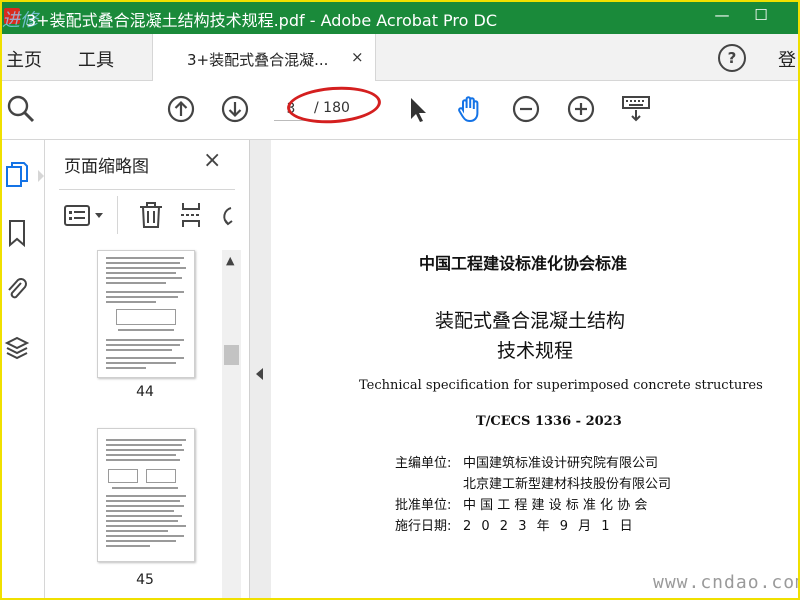  What do you see at coordinates (231, 355) in the screenshot?
I see `scrollbar-thumb` at bounding box center [231, 355].